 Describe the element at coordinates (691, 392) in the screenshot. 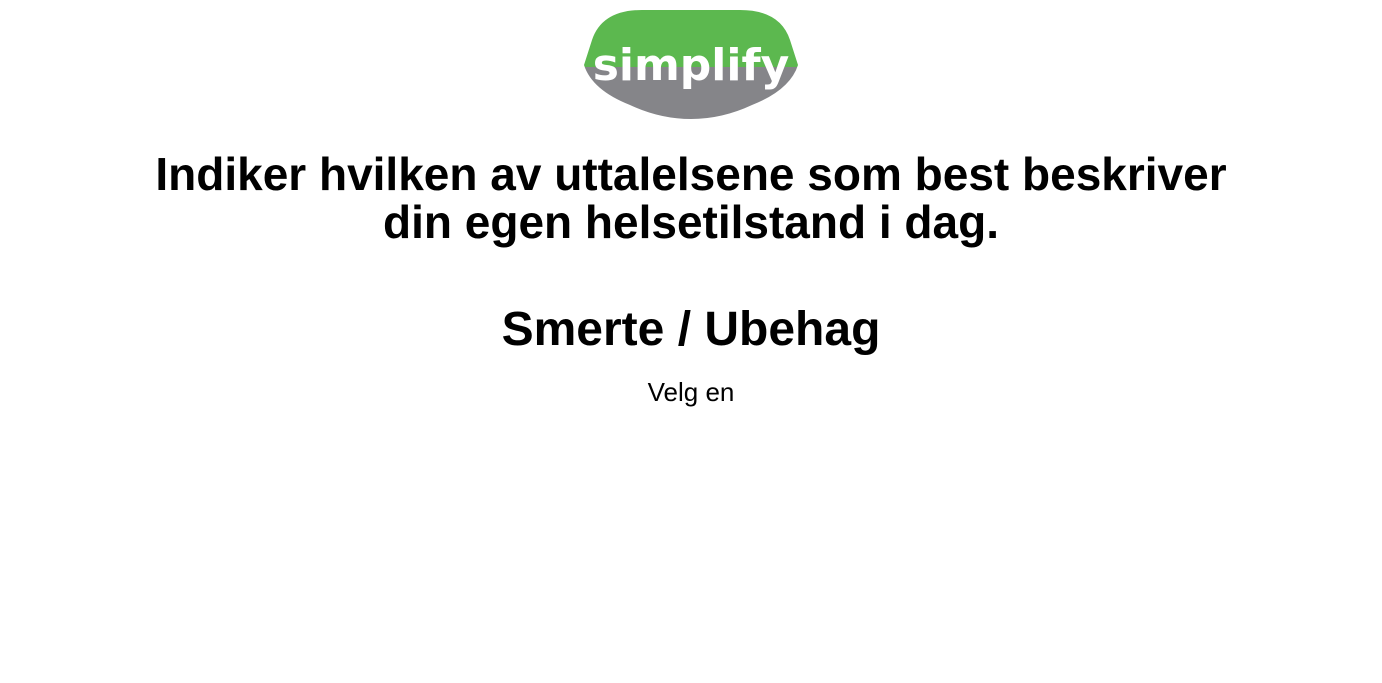

I see `instruction-text: Velg en` at that location.